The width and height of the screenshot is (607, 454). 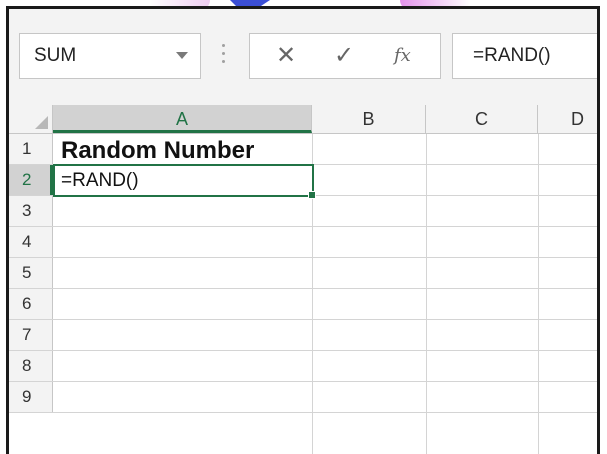 What do you see at coordinates (31, 273) in the screenshot?
I see `row-header: 5` at bounding box center [31, 273].